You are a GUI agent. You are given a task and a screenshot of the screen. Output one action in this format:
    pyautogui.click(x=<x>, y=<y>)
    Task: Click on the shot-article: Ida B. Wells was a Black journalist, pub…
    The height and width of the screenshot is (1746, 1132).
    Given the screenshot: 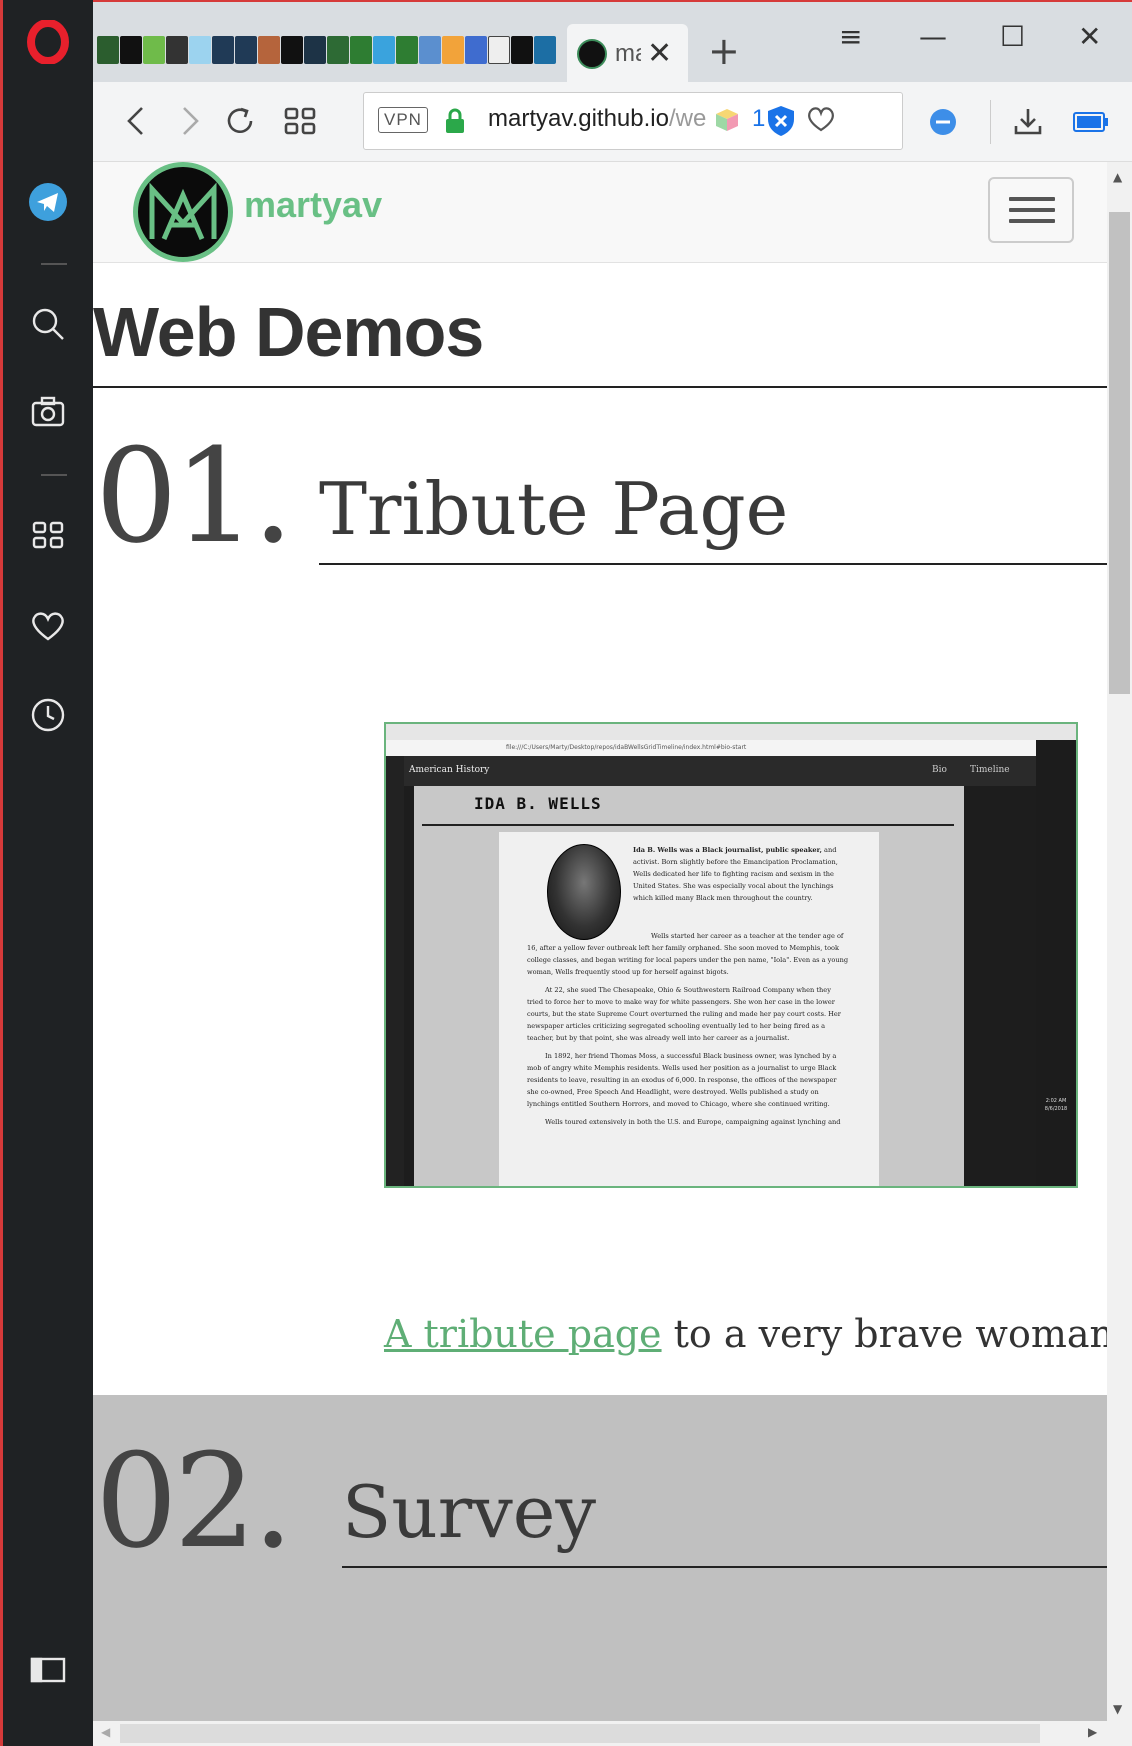 What is the action you would take?
    pyautogui.click(x=689, y=1009)
    